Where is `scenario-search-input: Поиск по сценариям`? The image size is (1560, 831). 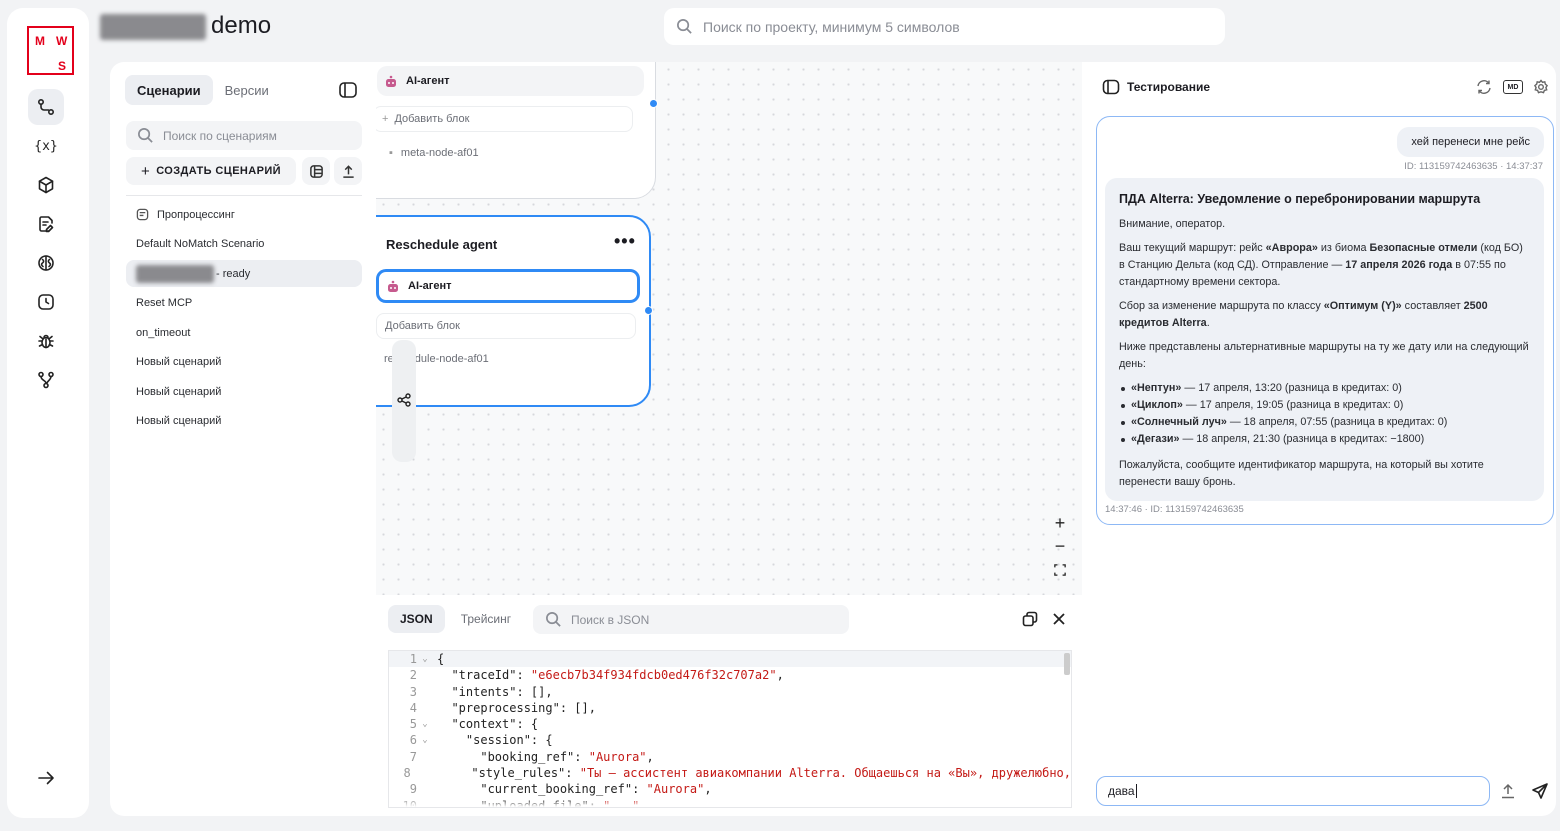 scenario-search-input: Поиск по сценариям is located at coordinates (244, 135).